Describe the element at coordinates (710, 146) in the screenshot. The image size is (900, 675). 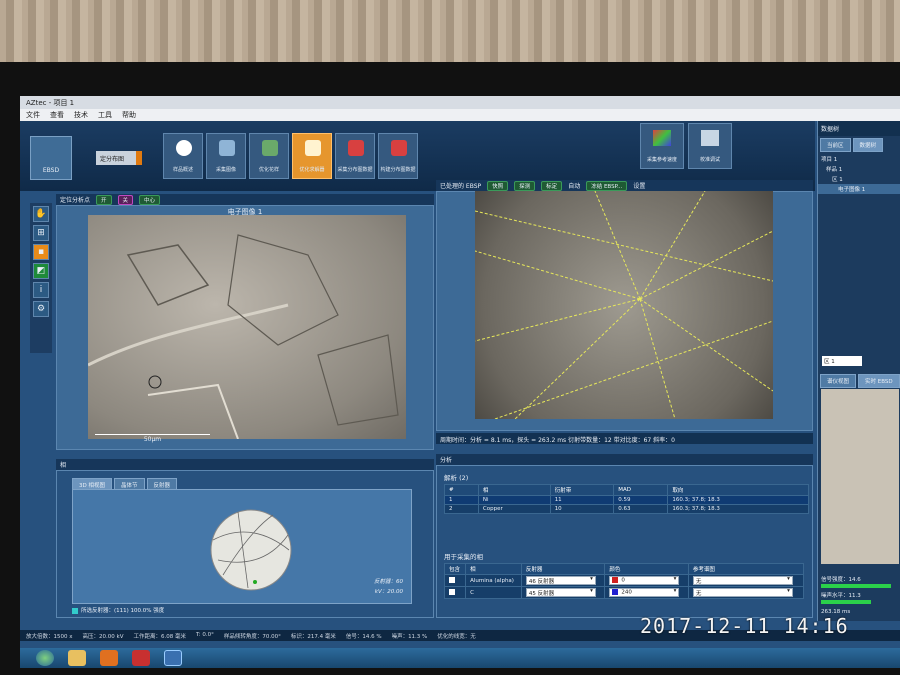
I see `calibrate-button: 校准调试` at that location.